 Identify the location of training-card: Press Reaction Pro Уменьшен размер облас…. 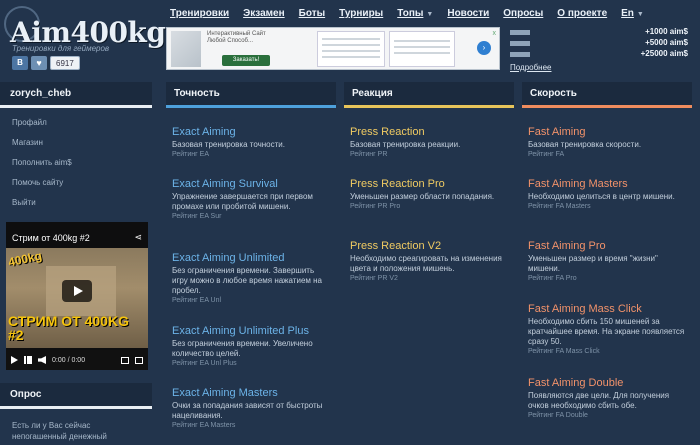
(429, 194).